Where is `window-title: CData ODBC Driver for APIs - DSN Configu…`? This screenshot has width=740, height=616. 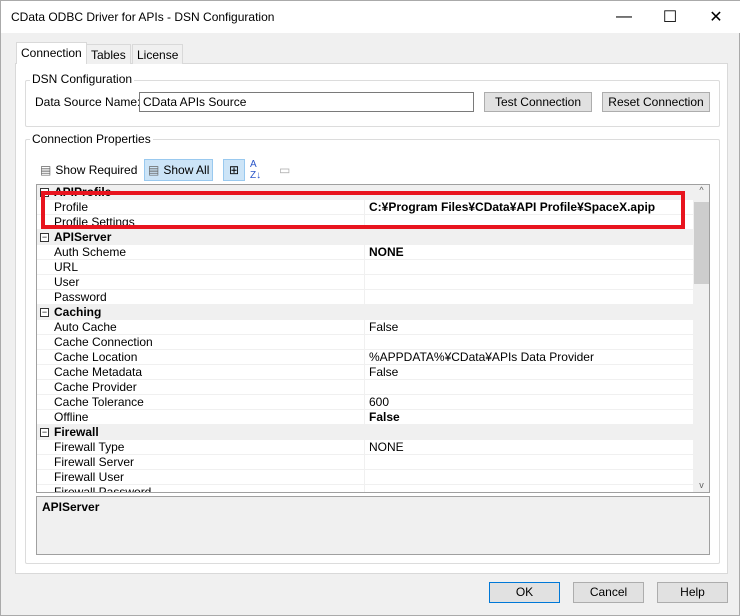 window-title: CData ODBC Driver for APIs - DSN Configu… is located at coordinates (143, 17).